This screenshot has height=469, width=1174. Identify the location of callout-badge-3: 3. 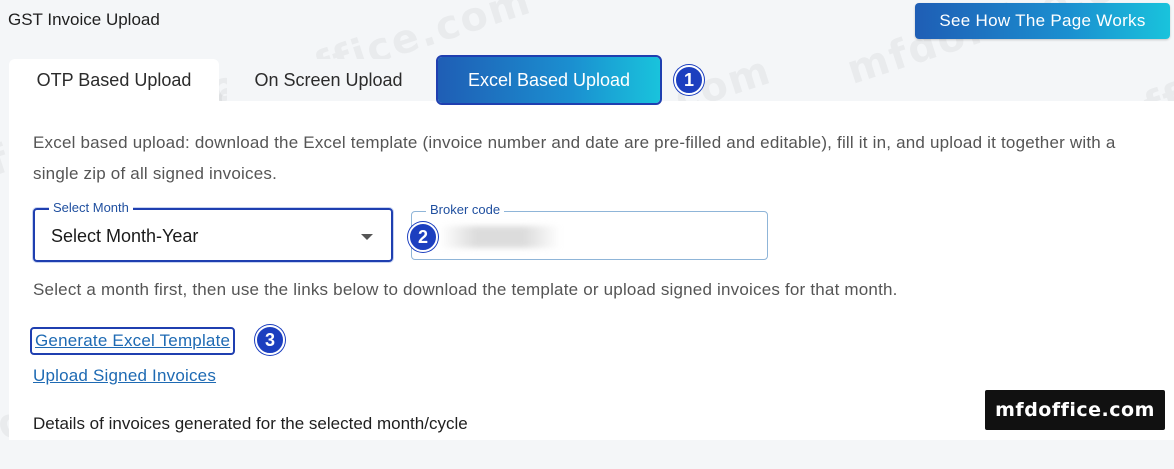
(270, 340).